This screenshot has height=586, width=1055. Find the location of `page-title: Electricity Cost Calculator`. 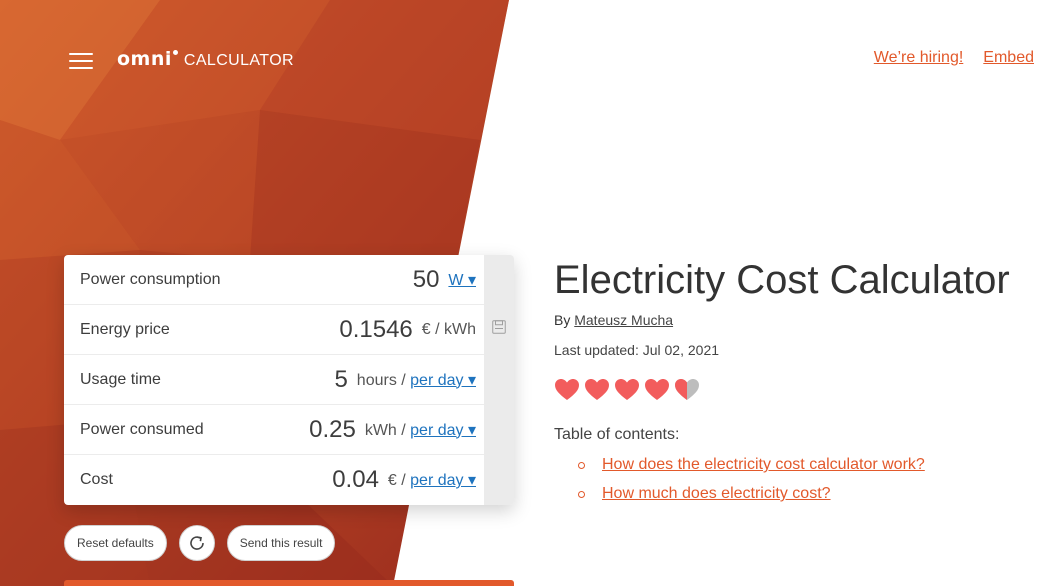

page-title: Electricity Cost Calculator is located at coordinates (782, 280).